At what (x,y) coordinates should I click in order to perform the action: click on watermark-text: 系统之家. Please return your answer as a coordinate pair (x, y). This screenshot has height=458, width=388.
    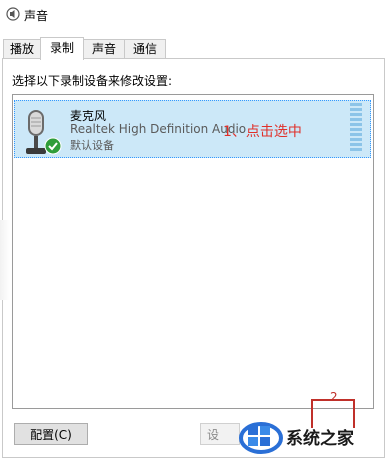
    Looking at the image, I should click on (320, 439).